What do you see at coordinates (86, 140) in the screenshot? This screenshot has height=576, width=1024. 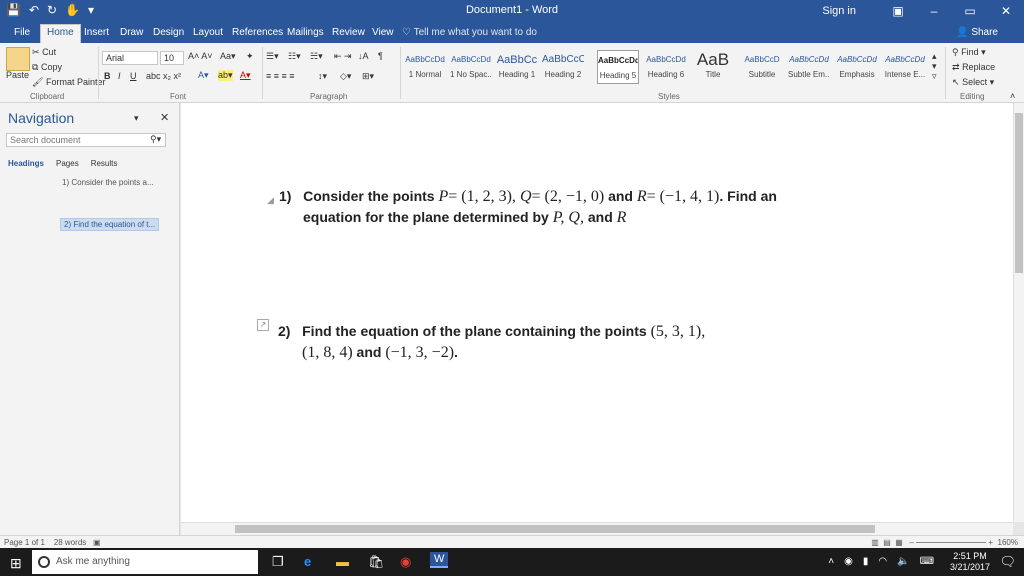 I see `search-input: Search document` at bounding box center [86, 140].